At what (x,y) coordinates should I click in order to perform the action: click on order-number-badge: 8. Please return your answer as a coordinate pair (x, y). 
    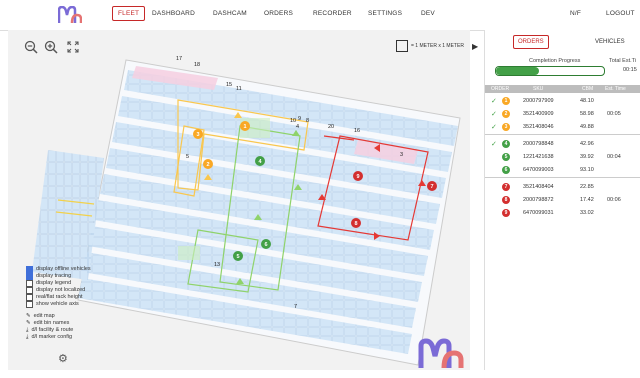
    Looking at the image, I should click on (506, 200).